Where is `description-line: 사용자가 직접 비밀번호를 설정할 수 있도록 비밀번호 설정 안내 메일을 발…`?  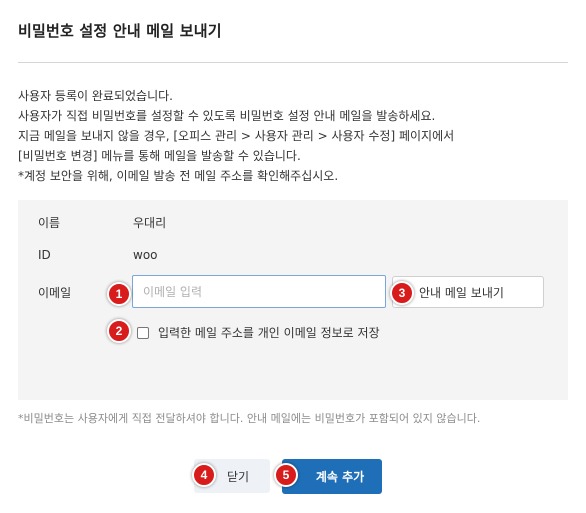
description-line: 사용자가 직접 비밀번호를 설정할 수 있도록 비밀번호 설정 안내 메일을 발… is located at coordinates (227, 116).